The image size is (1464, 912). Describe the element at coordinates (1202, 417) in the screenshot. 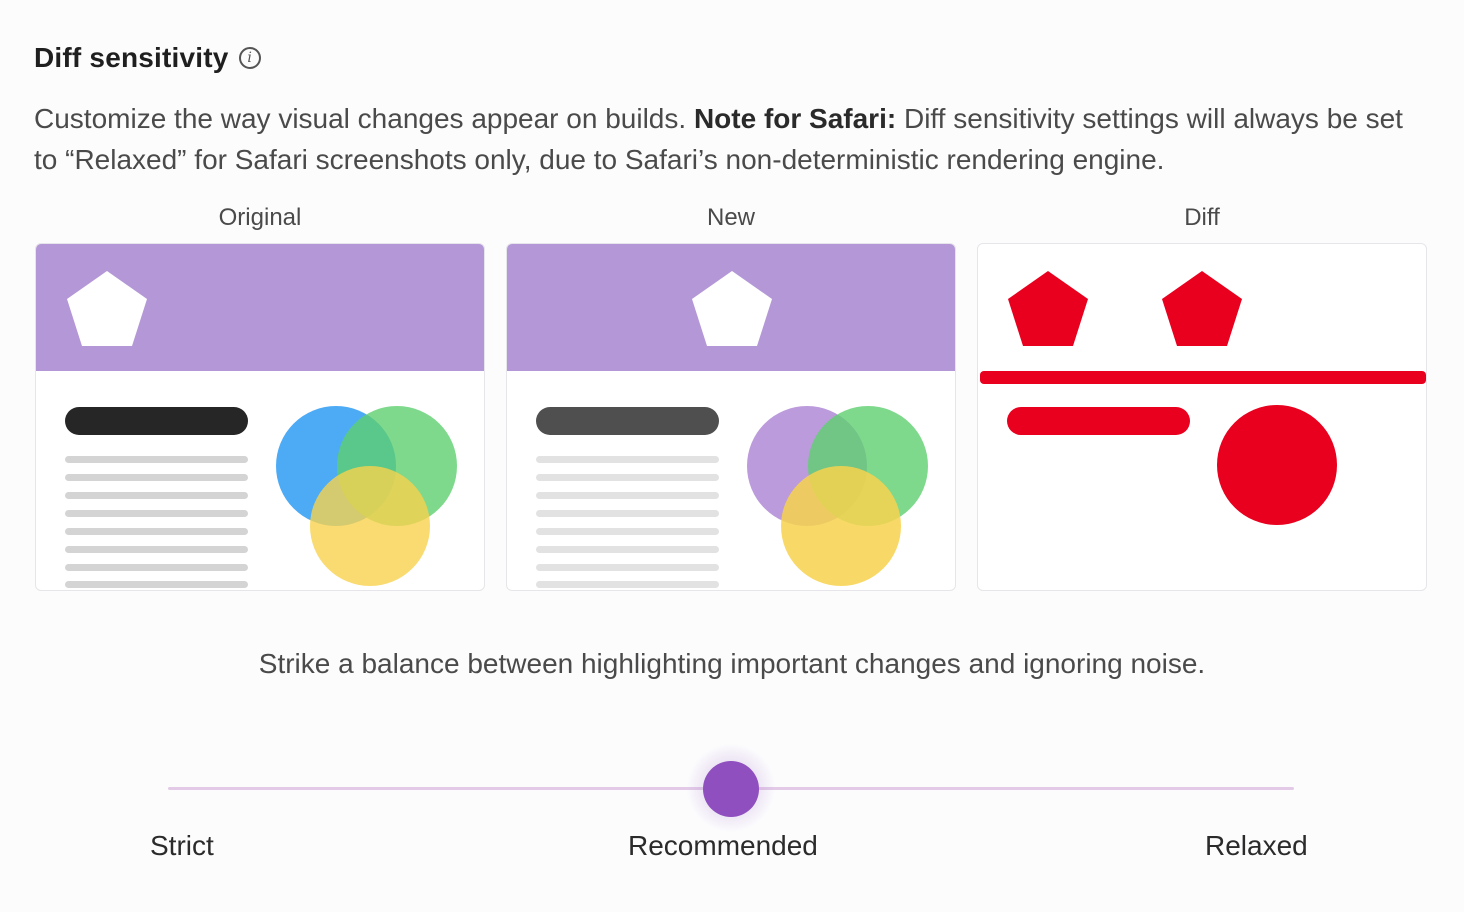

I see `diff-preview` at that location.